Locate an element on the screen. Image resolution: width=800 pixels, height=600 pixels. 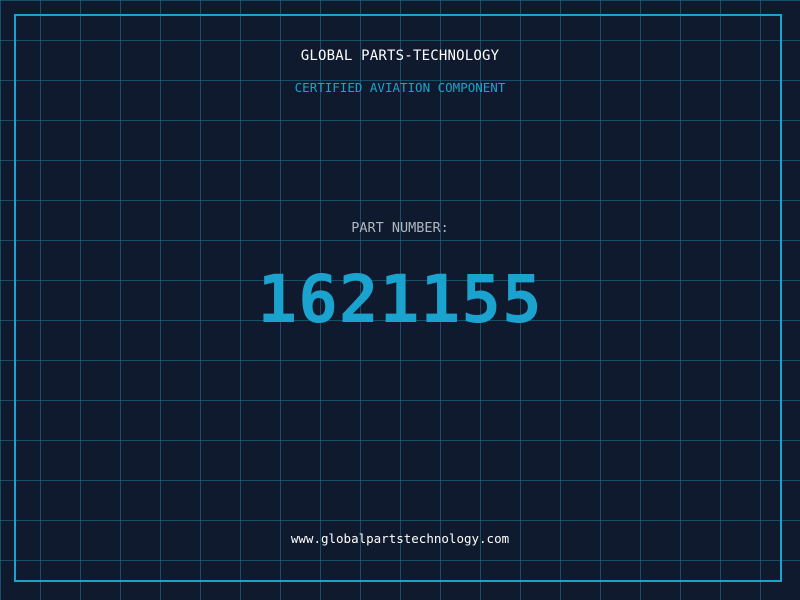
part-number-value: 1621155 is located at coordinates (400, 299).